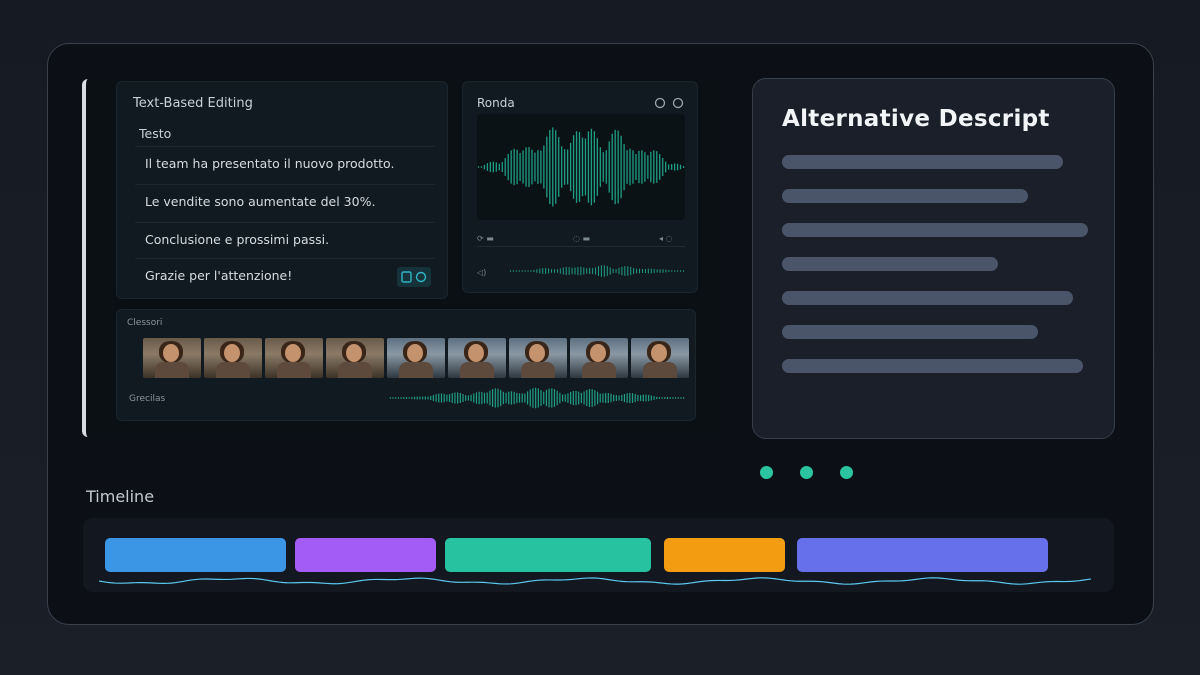 This screenshot has width=1200, height=675. What do you see at coordinates (597, 271) in the screenshot?
I see `mini-waveform` at bounding box center [597, 271].